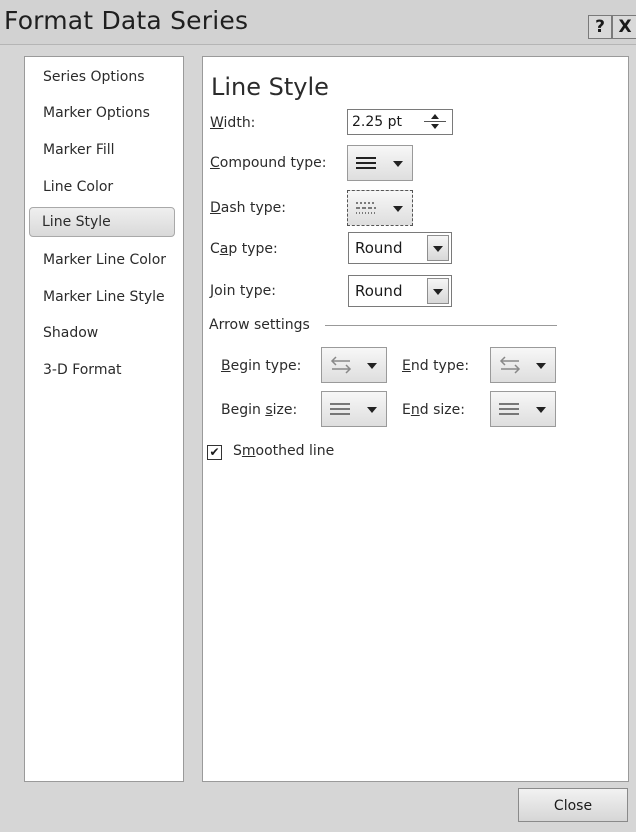  What do you see at coordinates (354, 365) in the screenshot?
I see `begin-type-dropdown` at bounding box center [354, 365].